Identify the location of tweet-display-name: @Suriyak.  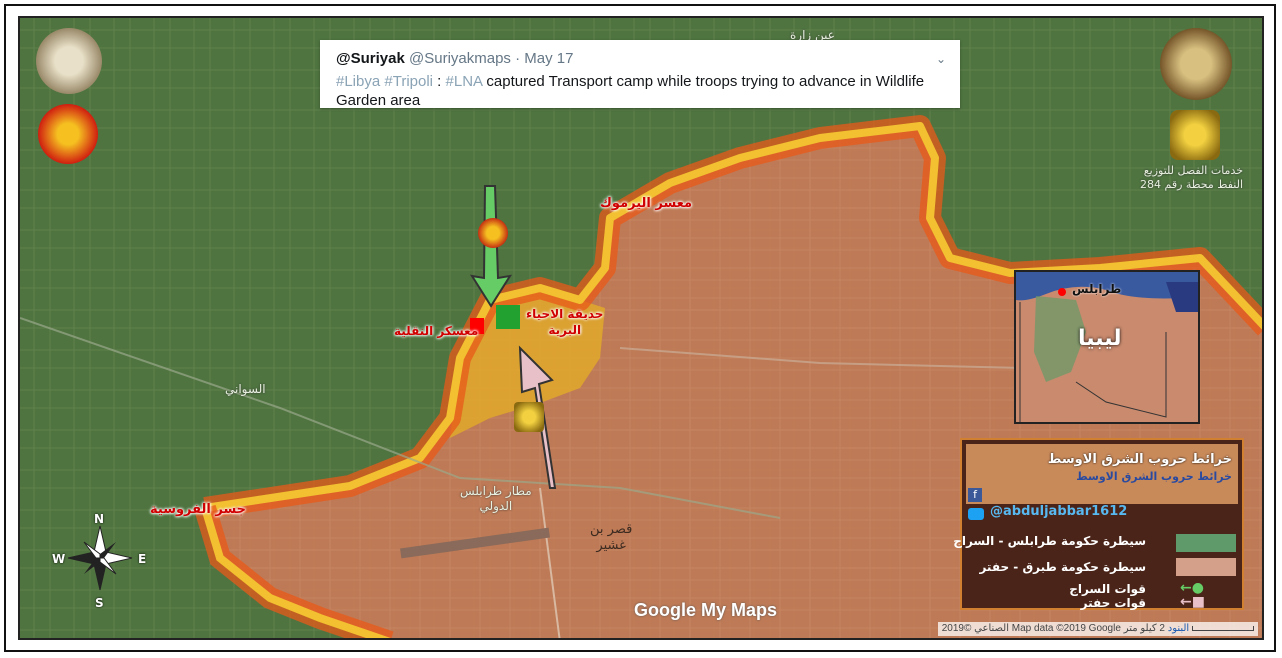
(370, 58).